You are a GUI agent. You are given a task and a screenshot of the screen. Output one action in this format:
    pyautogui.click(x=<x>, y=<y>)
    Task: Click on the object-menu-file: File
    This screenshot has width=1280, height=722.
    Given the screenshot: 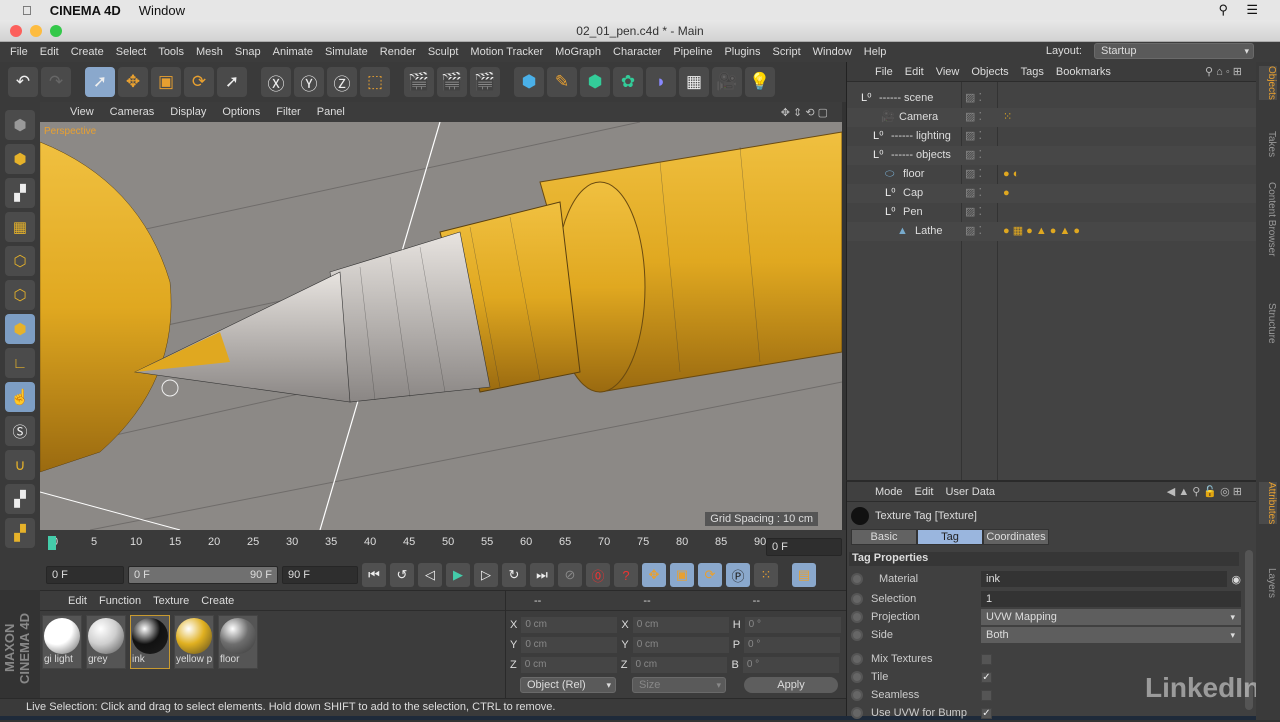 What is the action you would take?
    pyautogui.click(x=884, y=72)
    